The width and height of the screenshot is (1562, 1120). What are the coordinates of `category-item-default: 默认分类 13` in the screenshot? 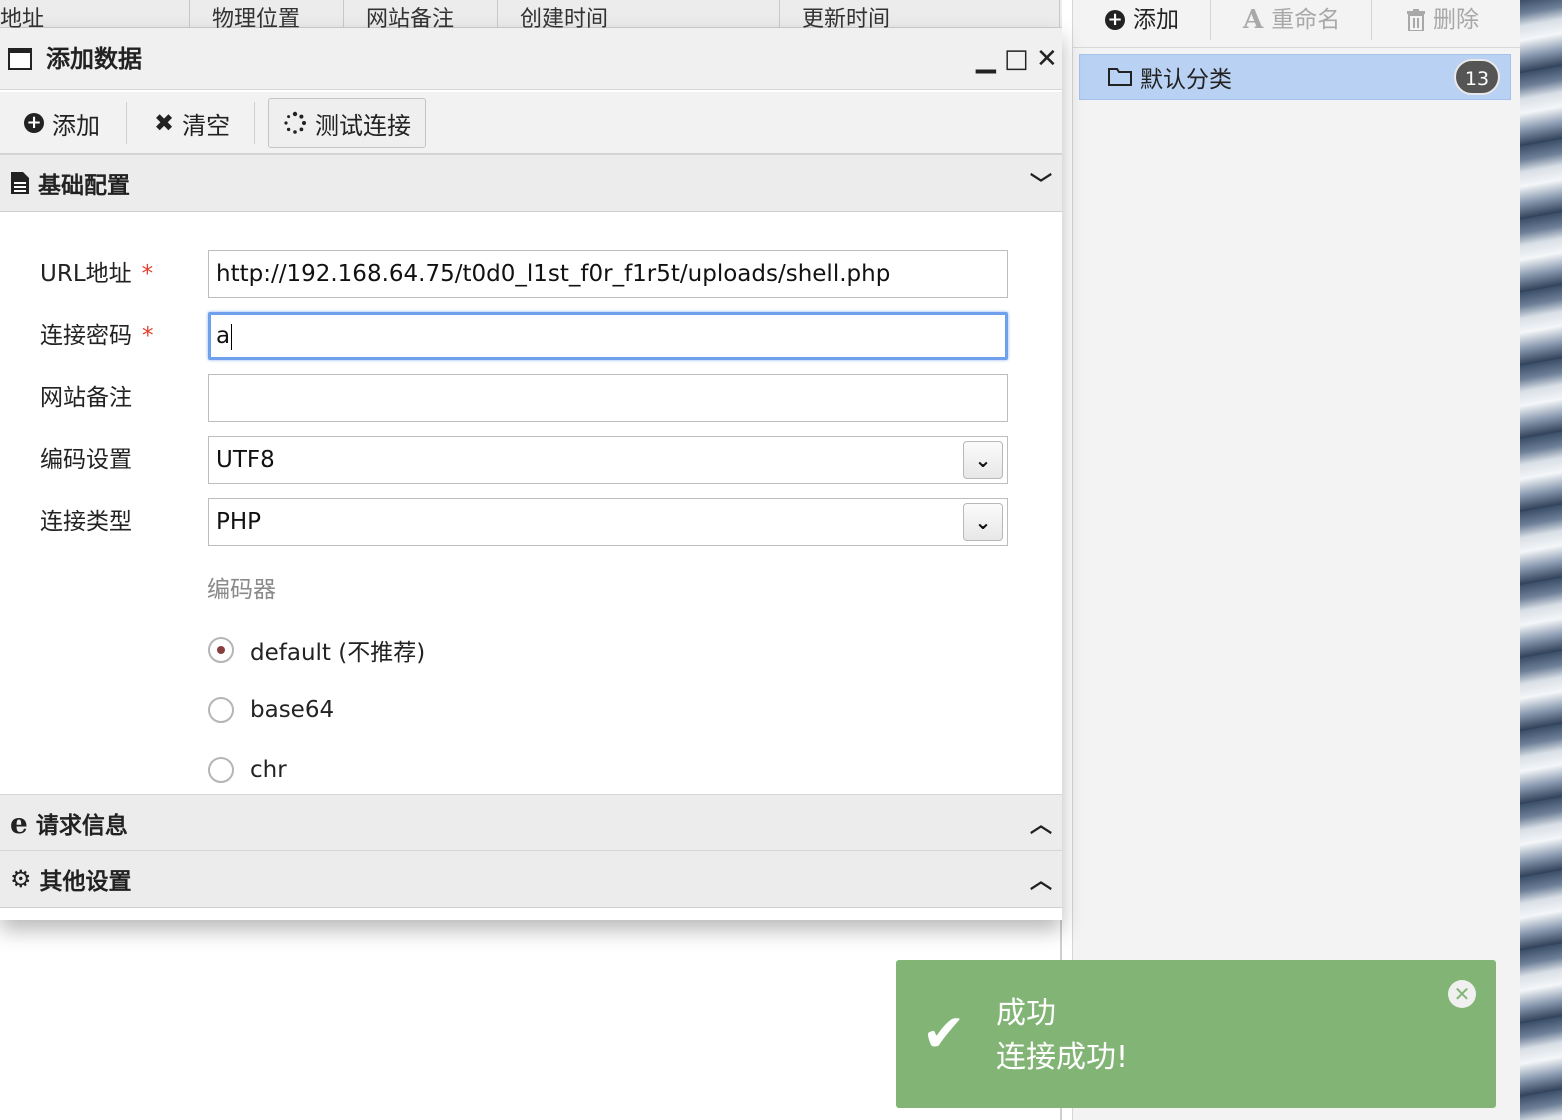 It's located at (1295, 77).